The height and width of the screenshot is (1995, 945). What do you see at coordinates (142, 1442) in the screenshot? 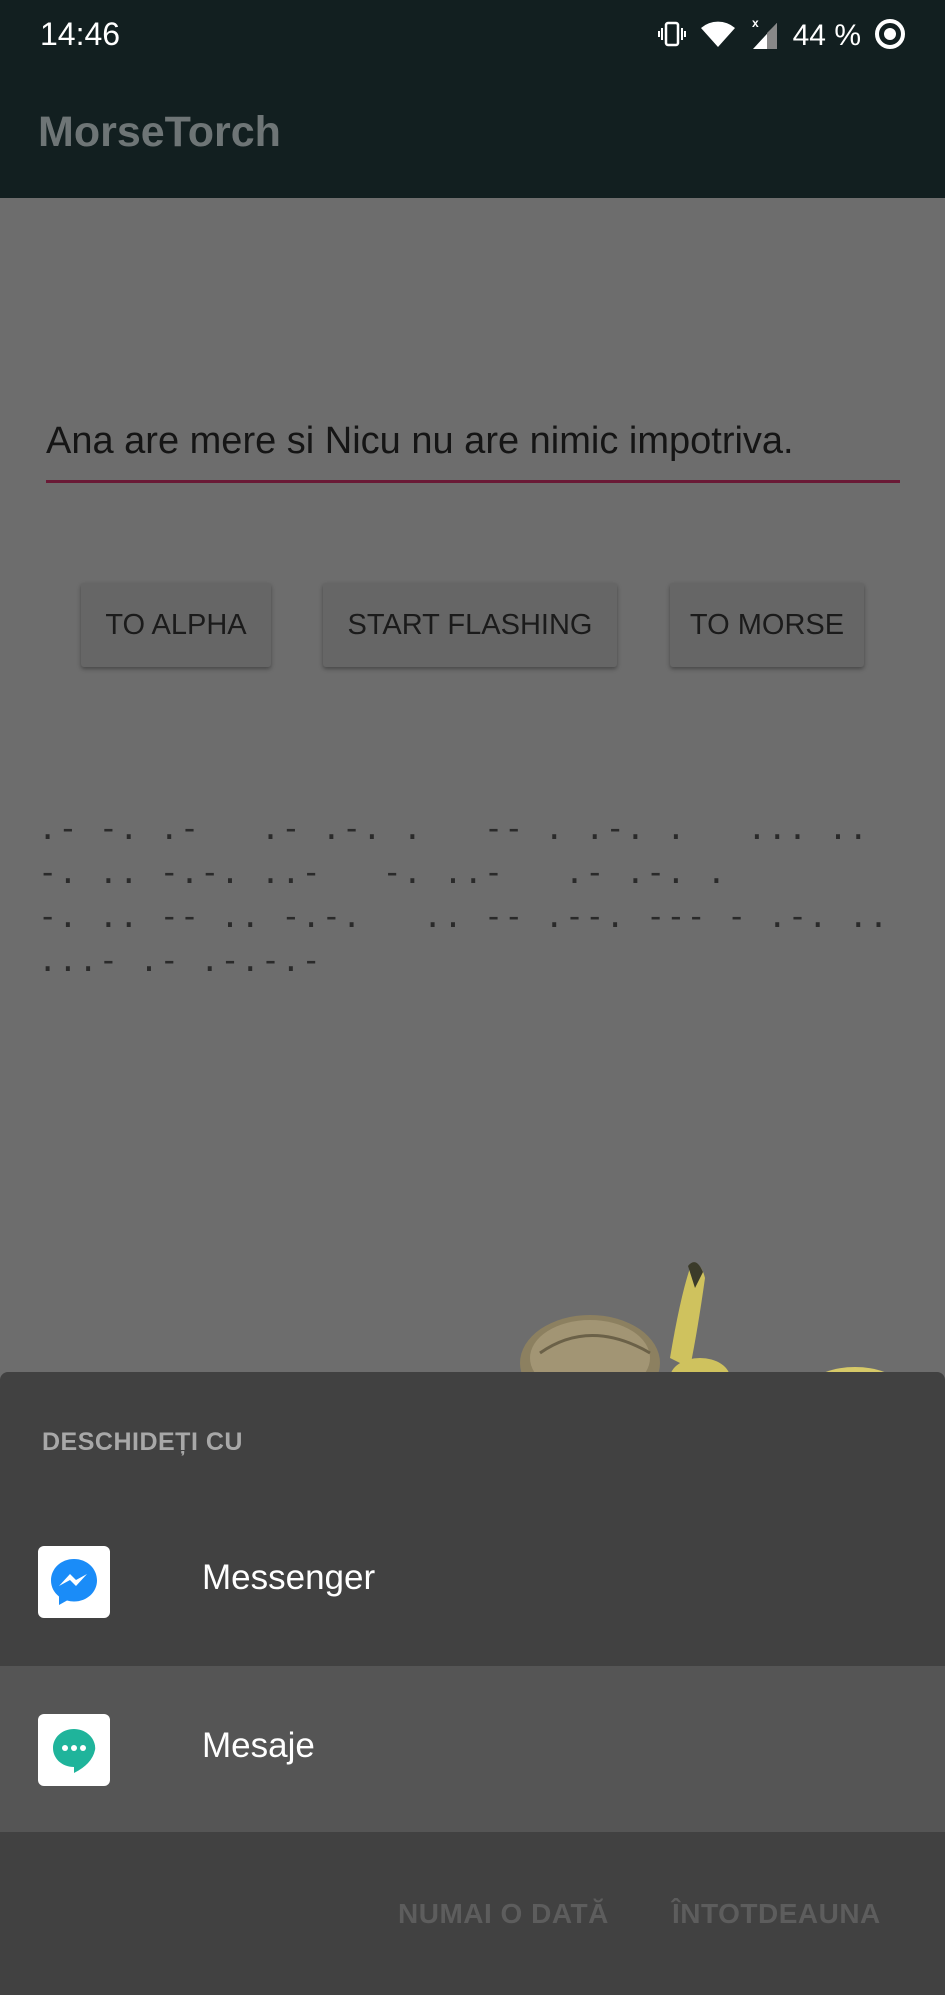
I see `sheet-title: DESCHIDEȚI CU` at bounding box center [142, 1442].